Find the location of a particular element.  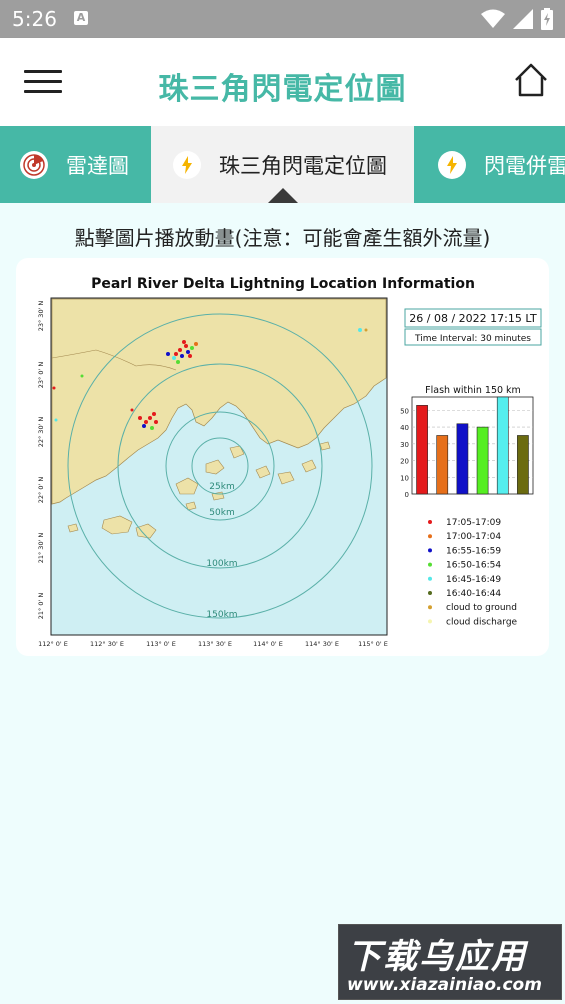

map-x-tick: 113° 30' E is located at coordinates (215, 644).